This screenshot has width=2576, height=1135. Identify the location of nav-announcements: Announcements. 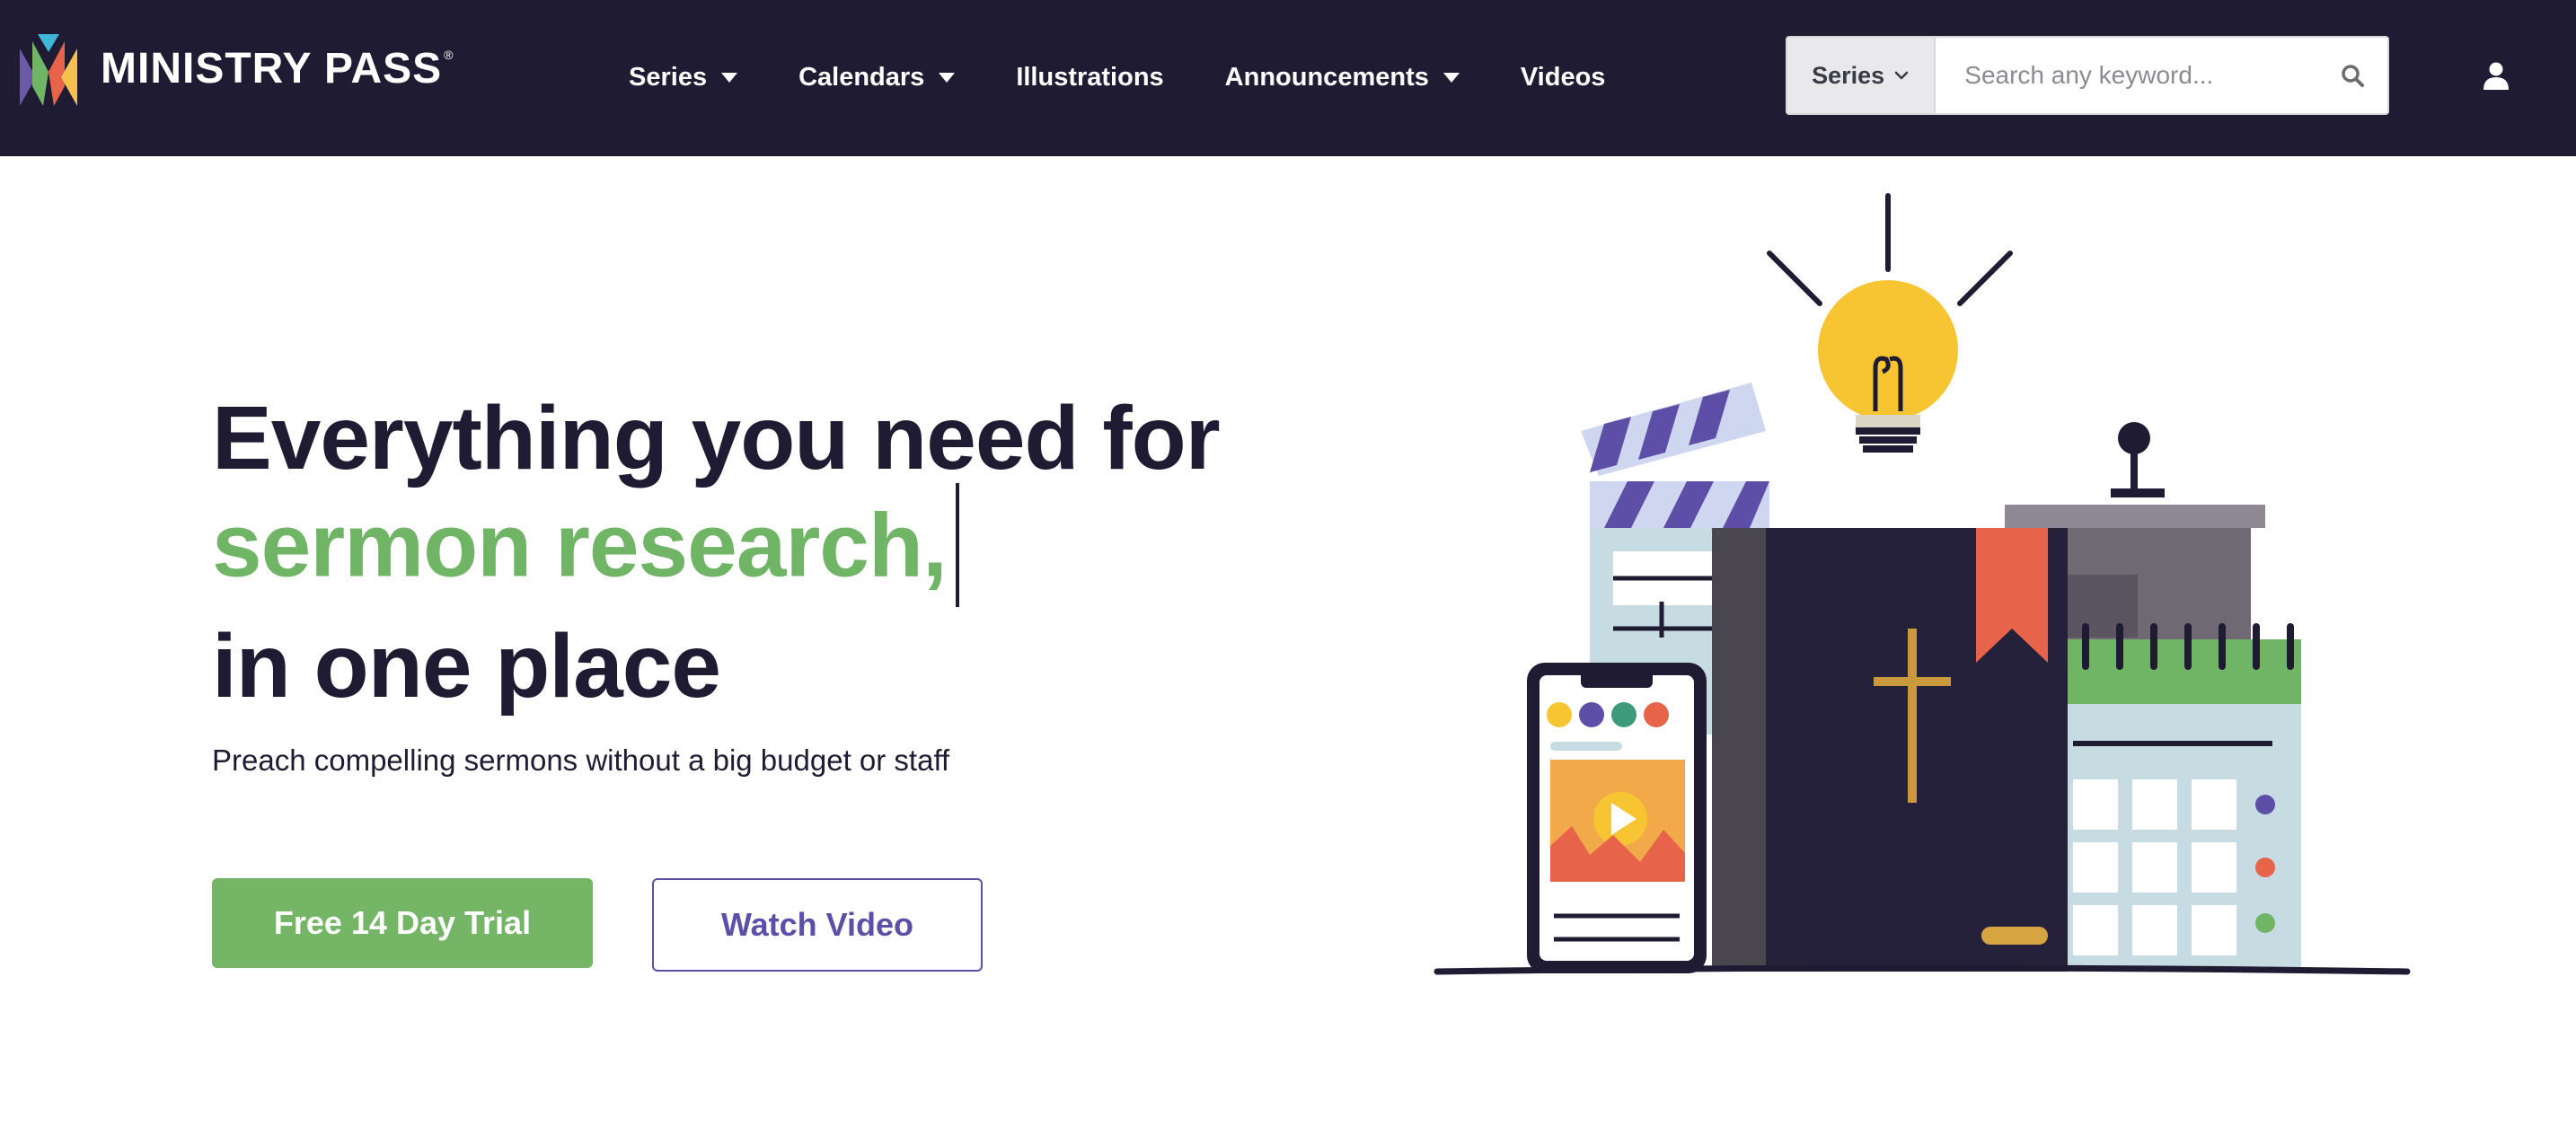
(1342, 77).